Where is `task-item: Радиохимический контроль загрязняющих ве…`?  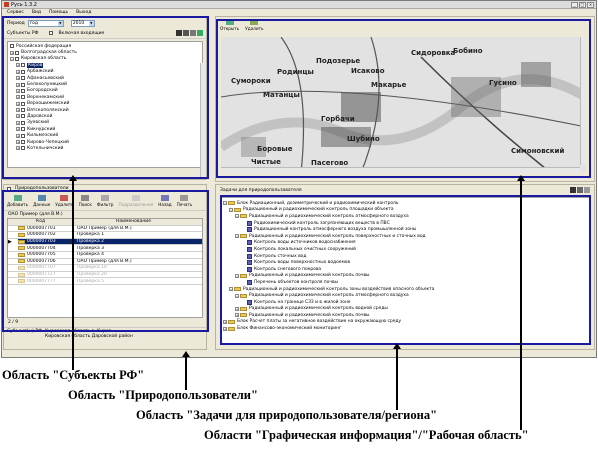 task-item: Радиохимический контроль загрязняющих ве… is located at coordinates (405, 223).